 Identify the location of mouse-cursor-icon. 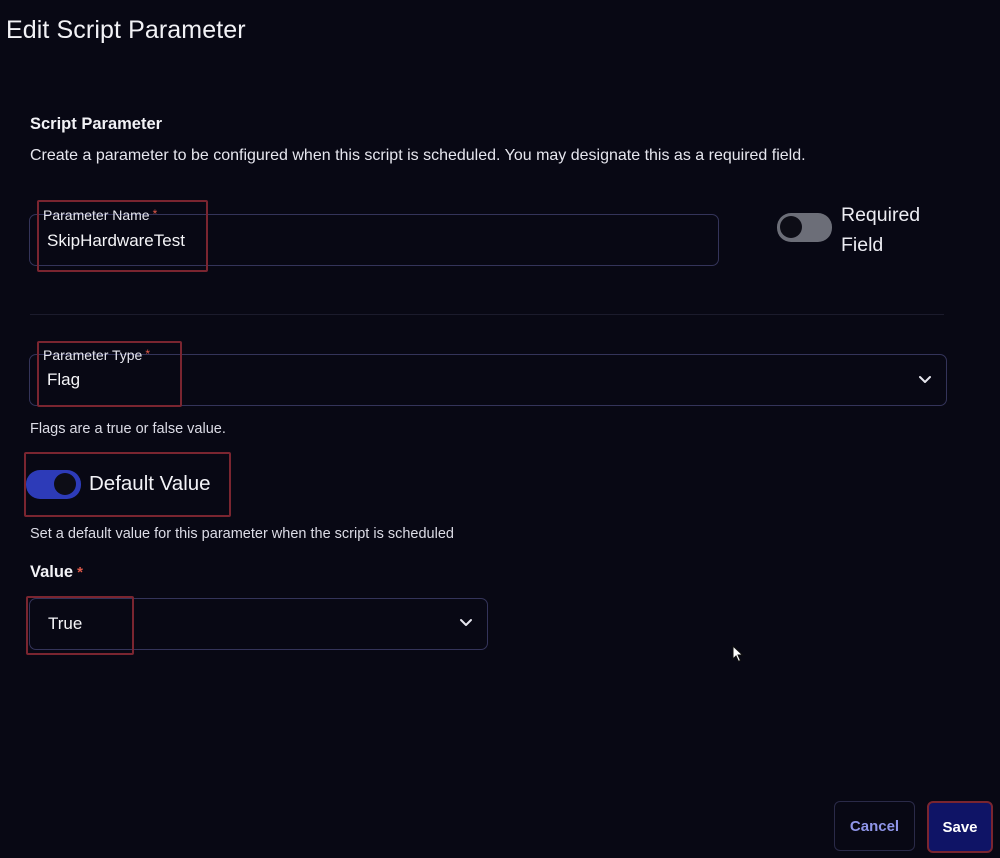
(738, 654).